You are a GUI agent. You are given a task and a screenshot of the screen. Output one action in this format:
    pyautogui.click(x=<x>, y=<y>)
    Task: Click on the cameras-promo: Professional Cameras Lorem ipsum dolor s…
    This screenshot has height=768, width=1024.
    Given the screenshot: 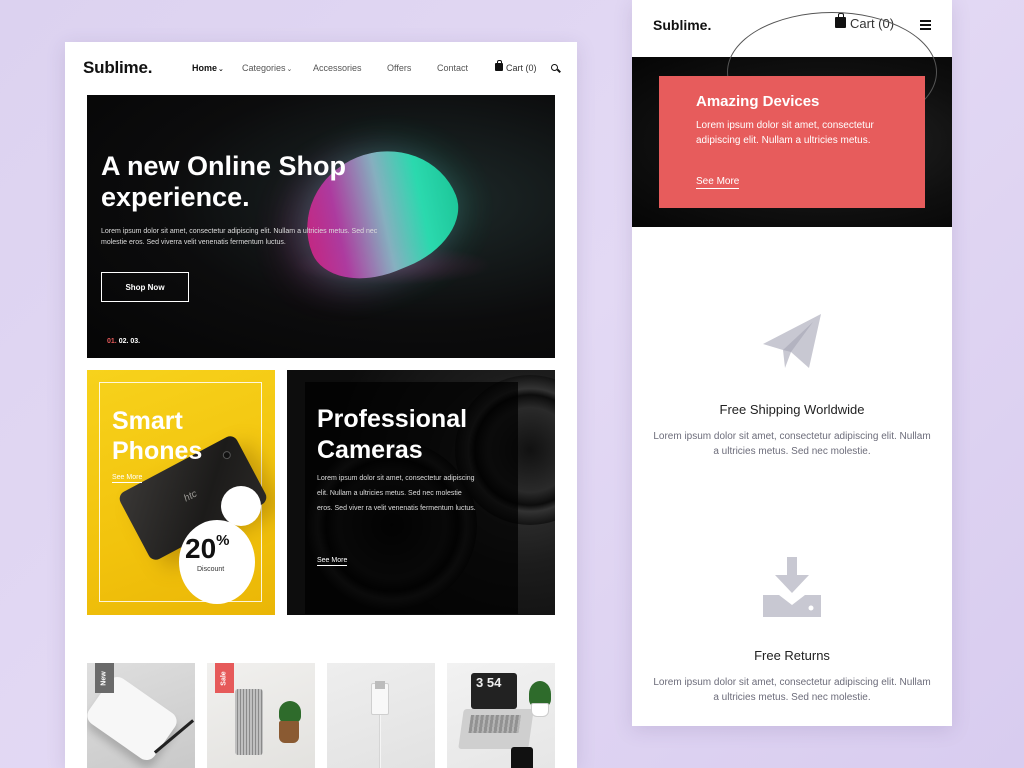 What is the action you would take?
    pyautogui.click(x=421, y=492)
    